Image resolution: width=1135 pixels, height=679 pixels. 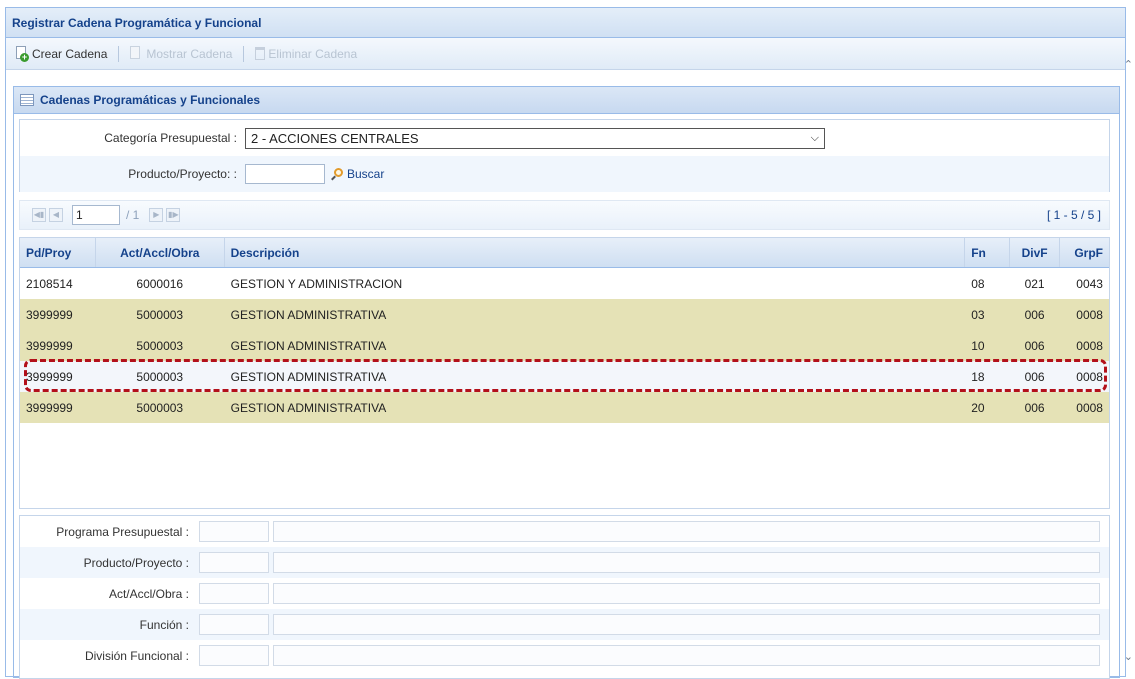 I want to click on trash-icon, so click(x=260, y=53).